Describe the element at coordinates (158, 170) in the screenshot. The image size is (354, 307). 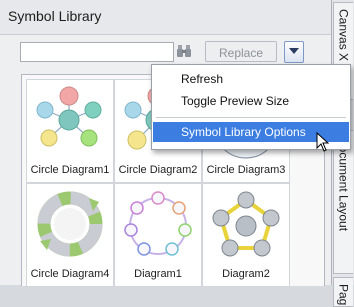
I see `symbol-label: Circle Diagram2` at that location.